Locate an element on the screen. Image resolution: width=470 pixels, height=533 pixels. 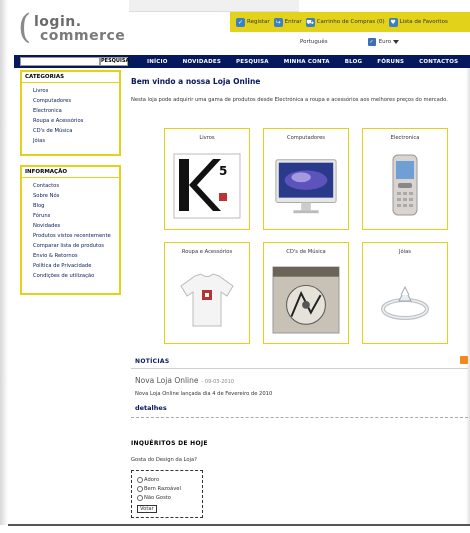
poll-title: INQUÉRITOS DE HOJE is located at coordinates (169, 443).